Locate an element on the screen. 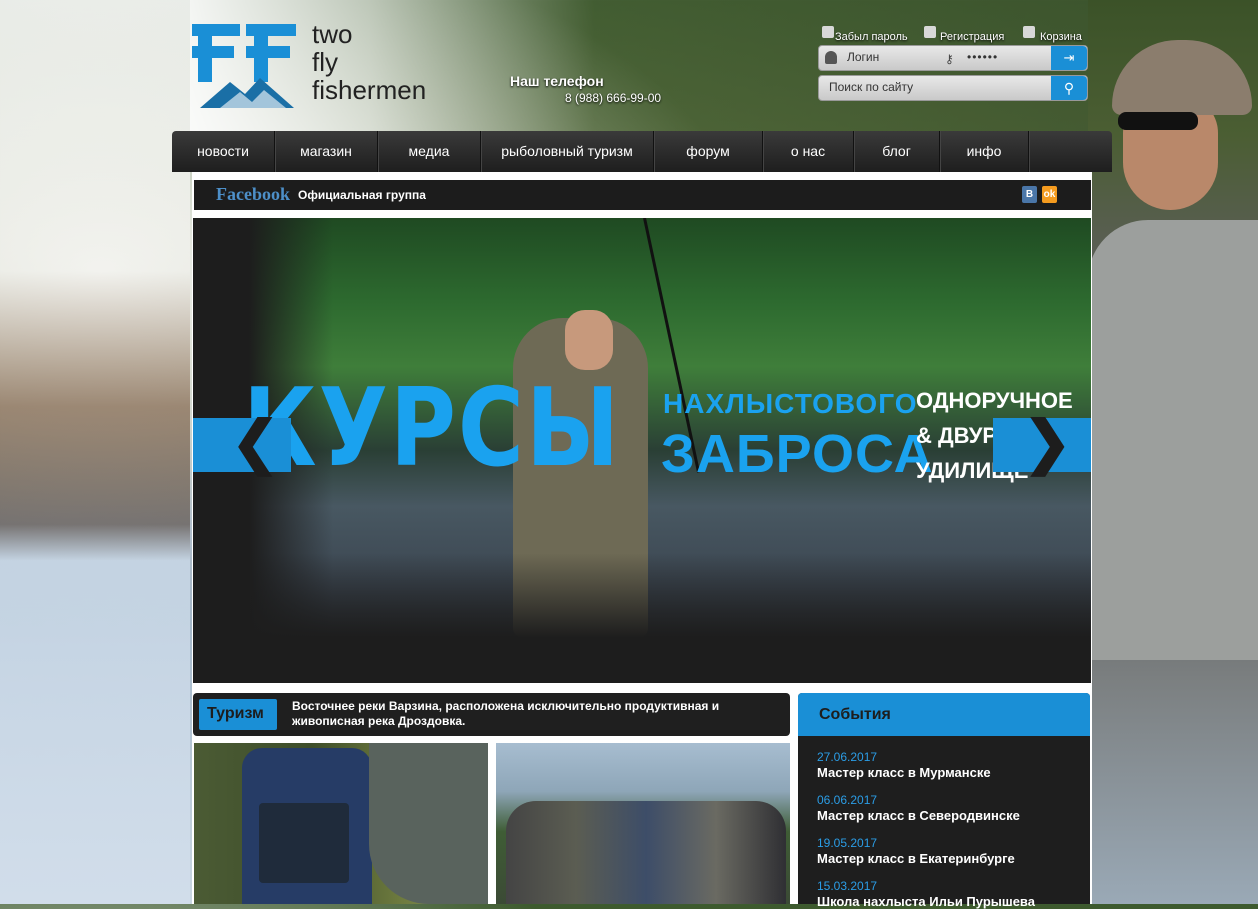 Image resolution: width=1258 pixels, height=909 pixels. event-item: 06.06.2017 Мастер класс в Северодвинске is located at coordinates (952, 808).